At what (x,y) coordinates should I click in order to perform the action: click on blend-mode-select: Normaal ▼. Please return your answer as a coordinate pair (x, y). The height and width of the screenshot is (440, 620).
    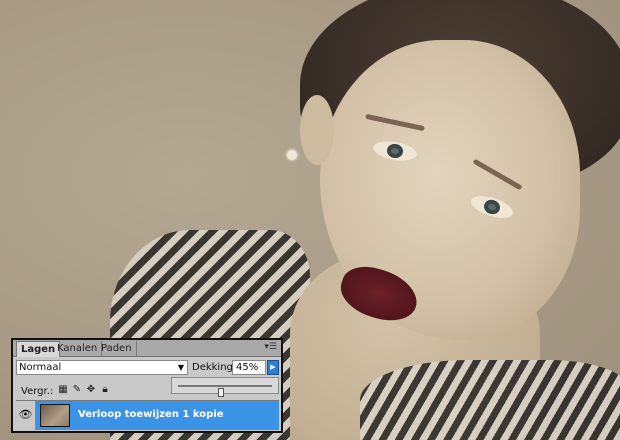
    Looking at the image, I should click on (102, 367).